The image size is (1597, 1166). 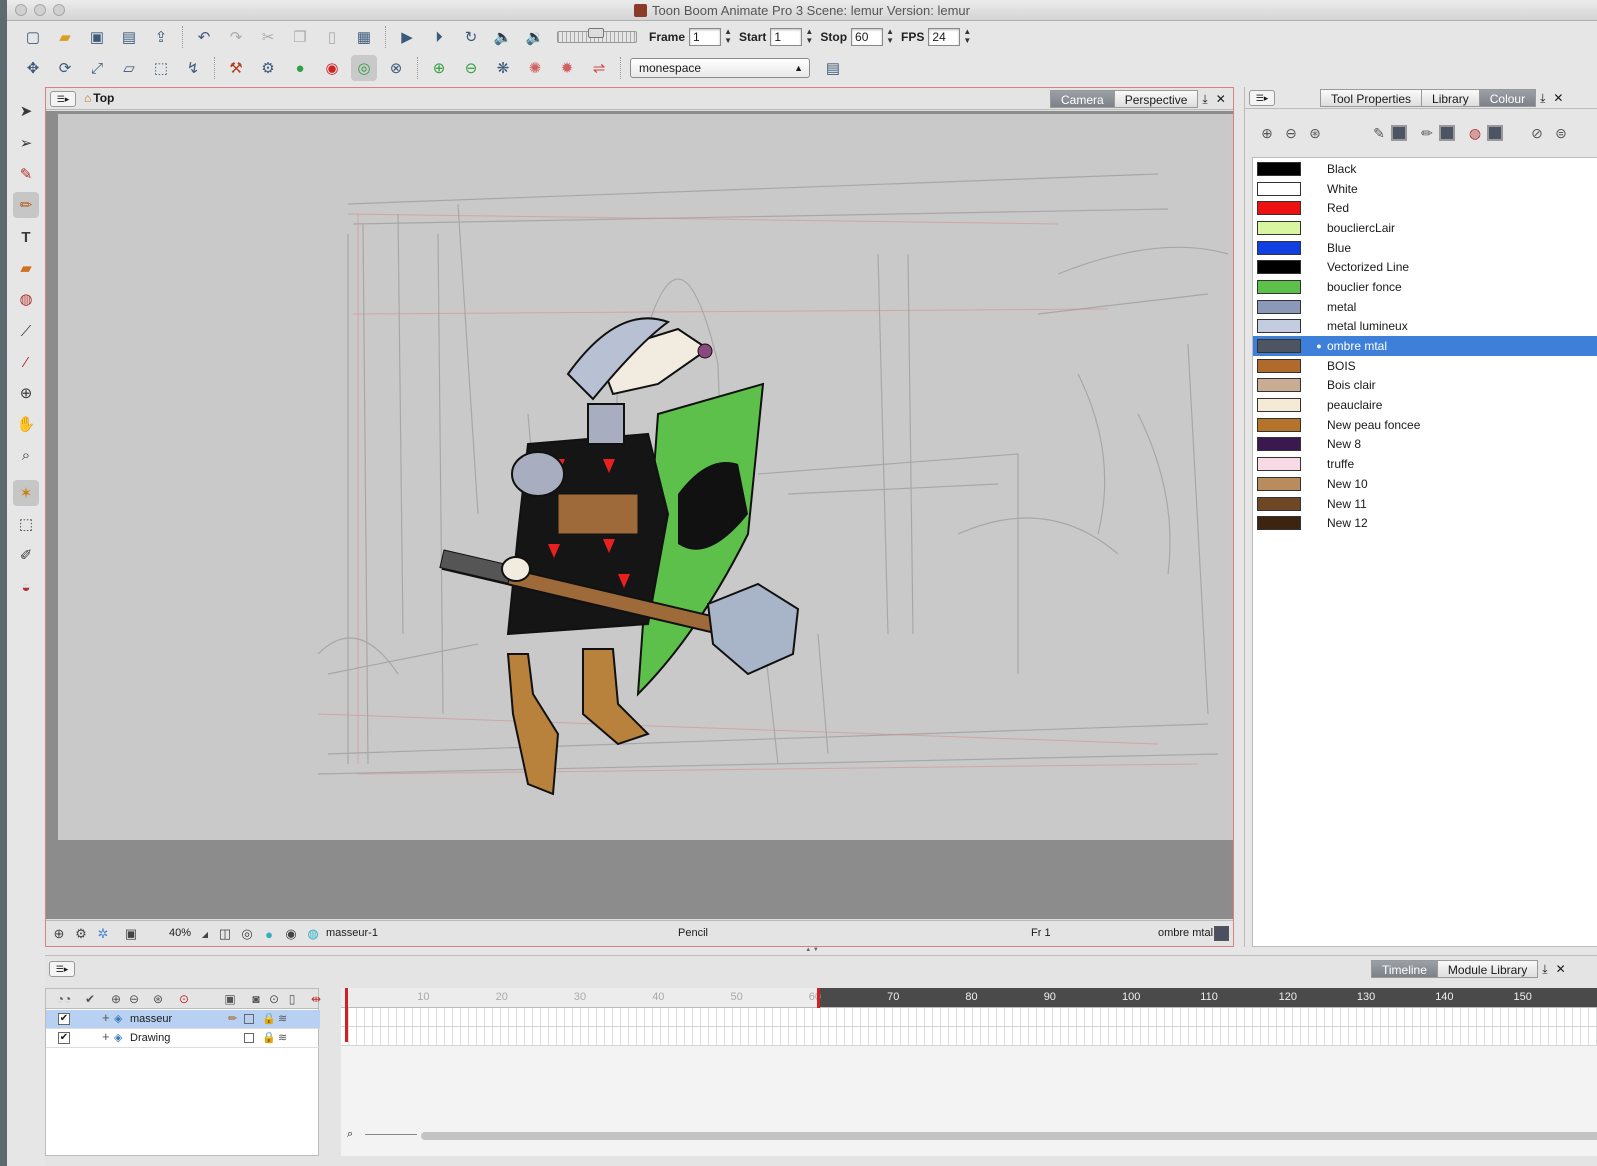 I want to click on line-colour-icon: ✎, so click(x=1379, y=133).